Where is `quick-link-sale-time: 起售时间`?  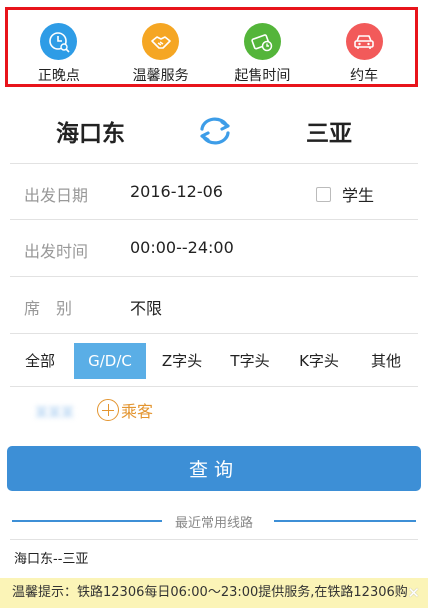
quick-link-sale-time: 起售时间 is located at coordinates (262, 54).